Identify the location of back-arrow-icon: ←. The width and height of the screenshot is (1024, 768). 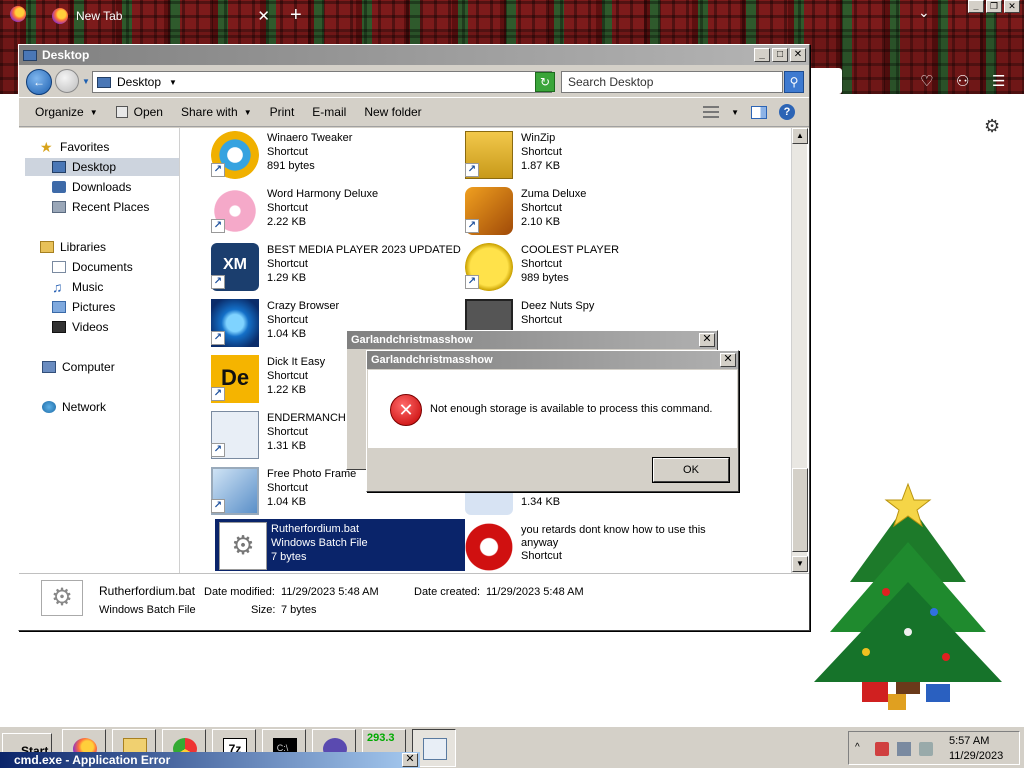
(39, 82).